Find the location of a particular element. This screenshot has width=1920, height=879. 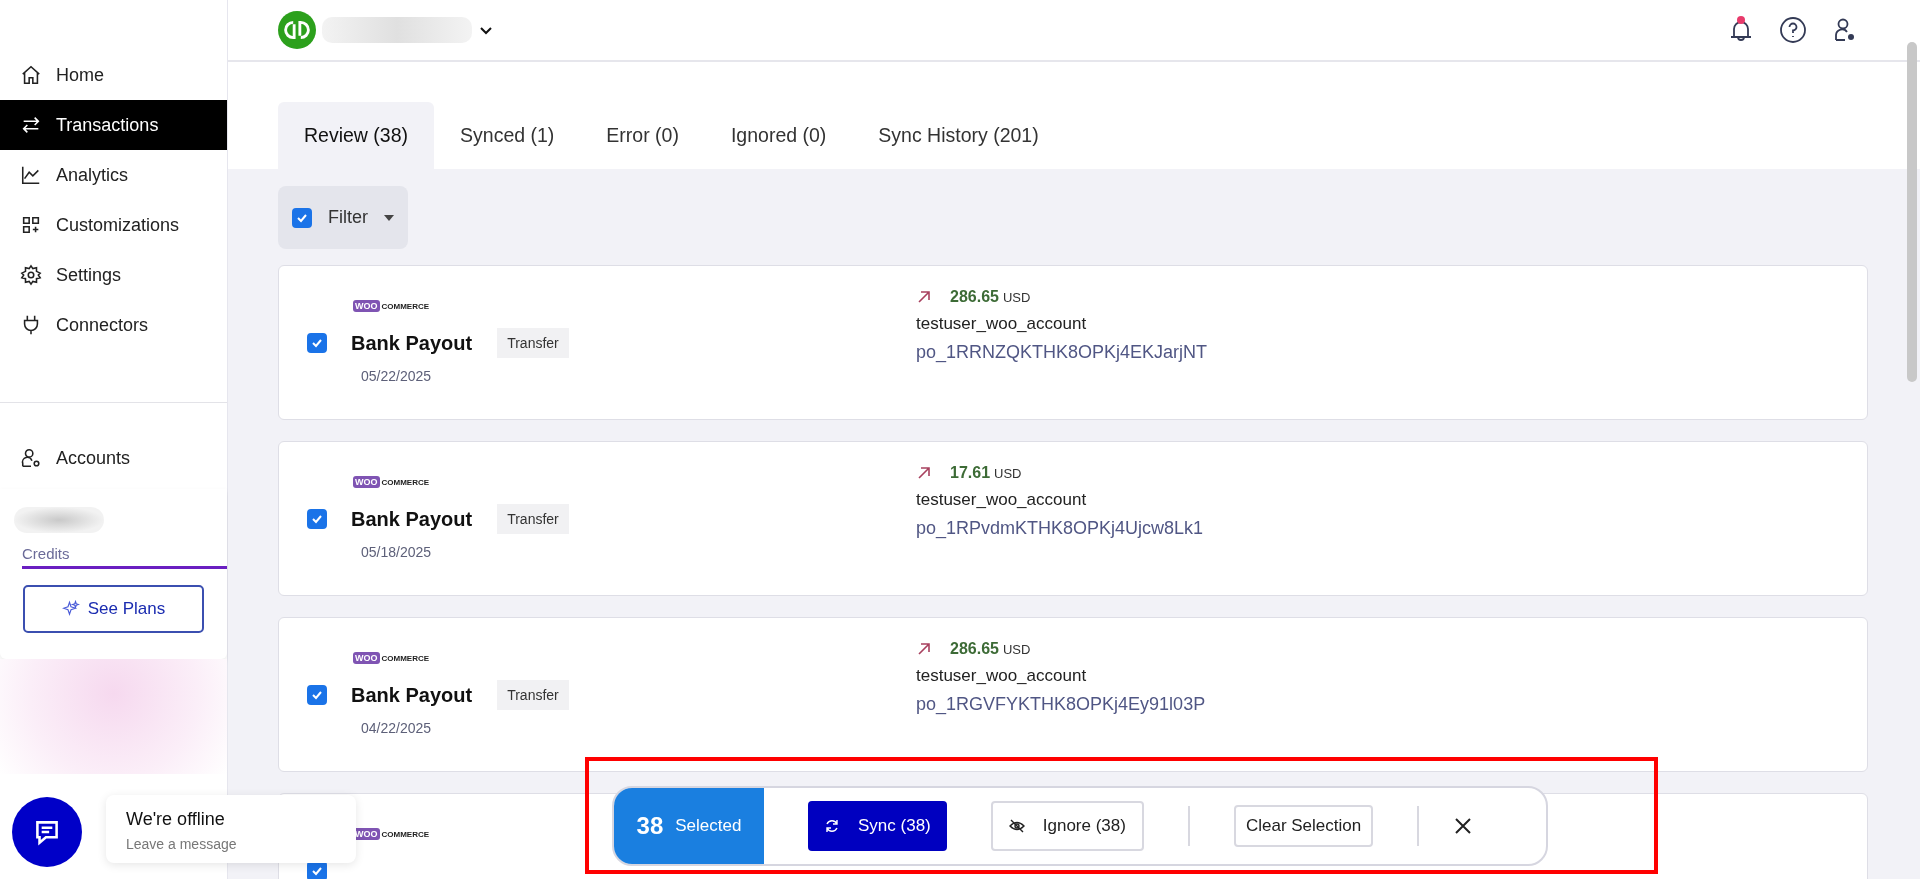

sidebar-item: Home is located at coordinates (113, 75).